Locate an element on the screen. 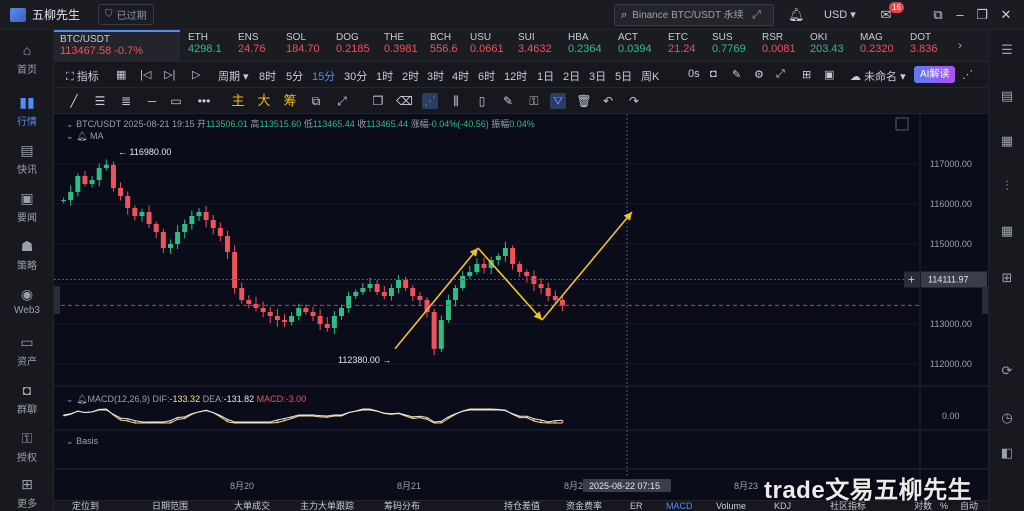 This screenshot has height=511, width=1024. ticker-item: DOG 0.2185 is located at coordinates (353, 46).